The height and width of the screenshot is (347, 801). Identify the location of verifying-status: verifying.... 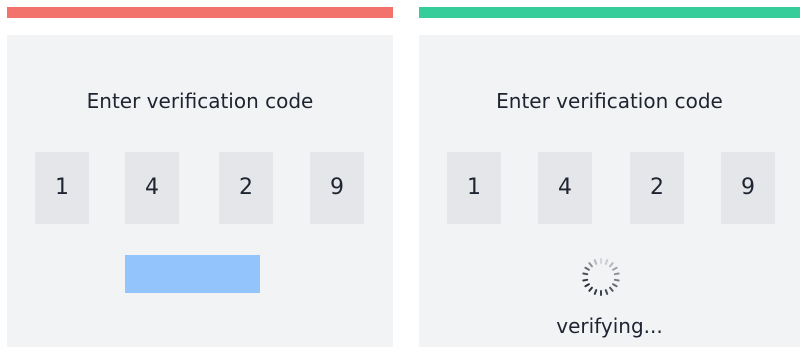
(609, 326).